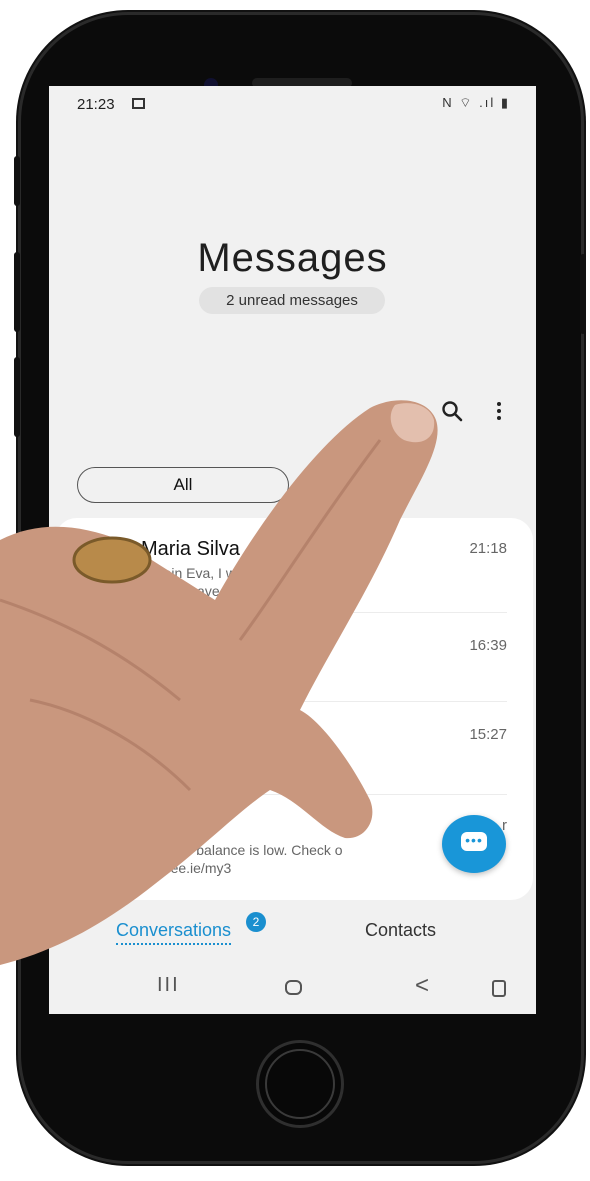  What do you see at coordinates (292, 300) in the screenshot?
I see `unread-badge: 2 unread messages` at bounding box center [292, 300].